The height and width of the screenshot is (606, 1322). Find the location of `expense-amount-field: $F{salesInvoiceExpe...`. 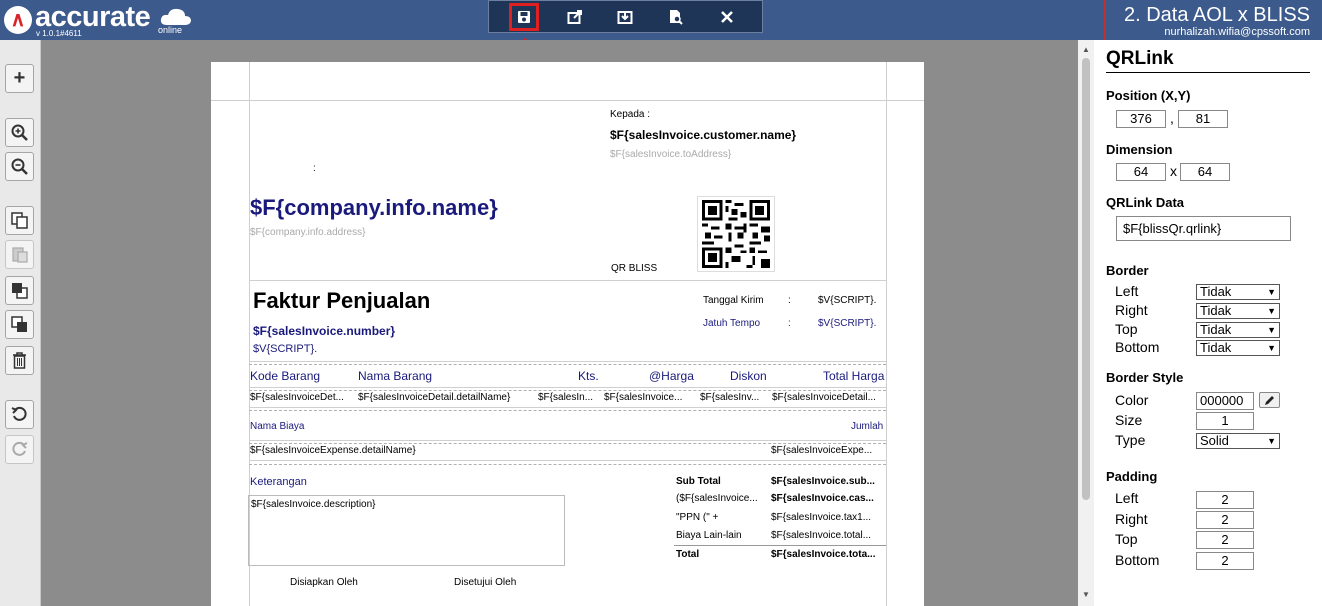

expense-amount-field: $F{salesInvoiceExpe... is located at coordinates (821, 450).